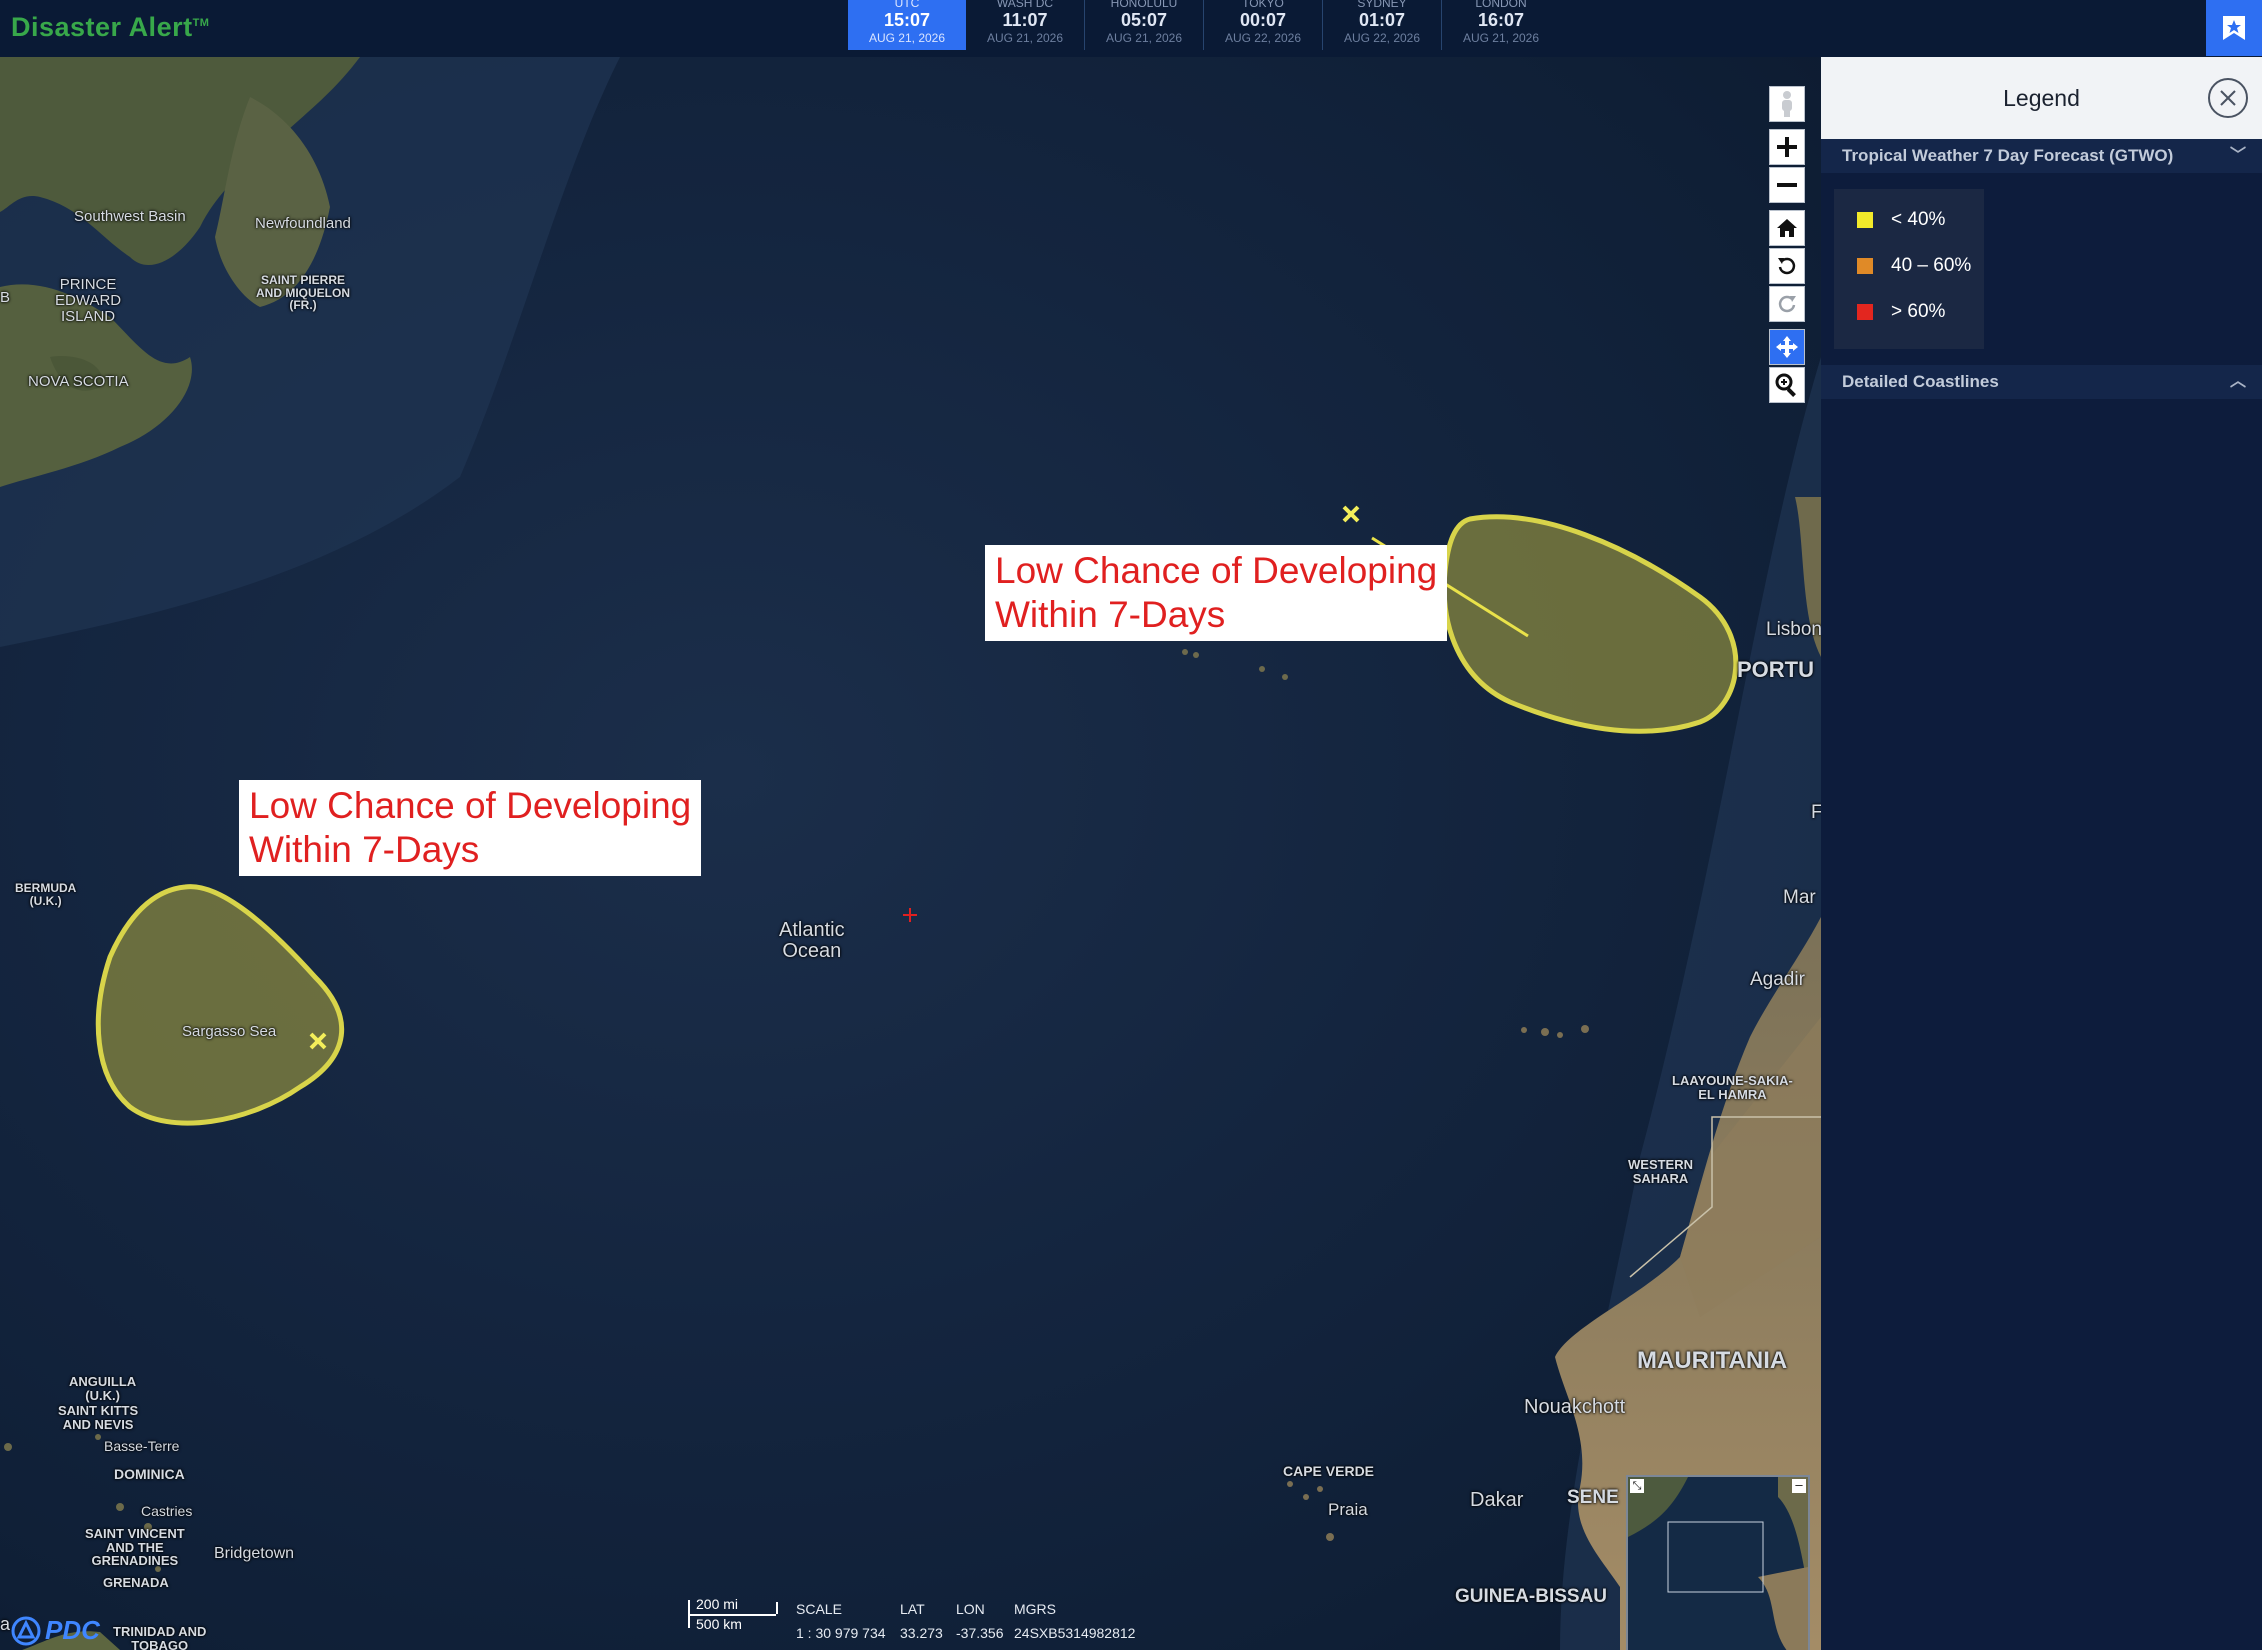 This screenshot has width=2262, height=1650. Describe the element at coordinates (719, 1624) in the screenshot. I see `scale-bar-km: 500 km` at that location.